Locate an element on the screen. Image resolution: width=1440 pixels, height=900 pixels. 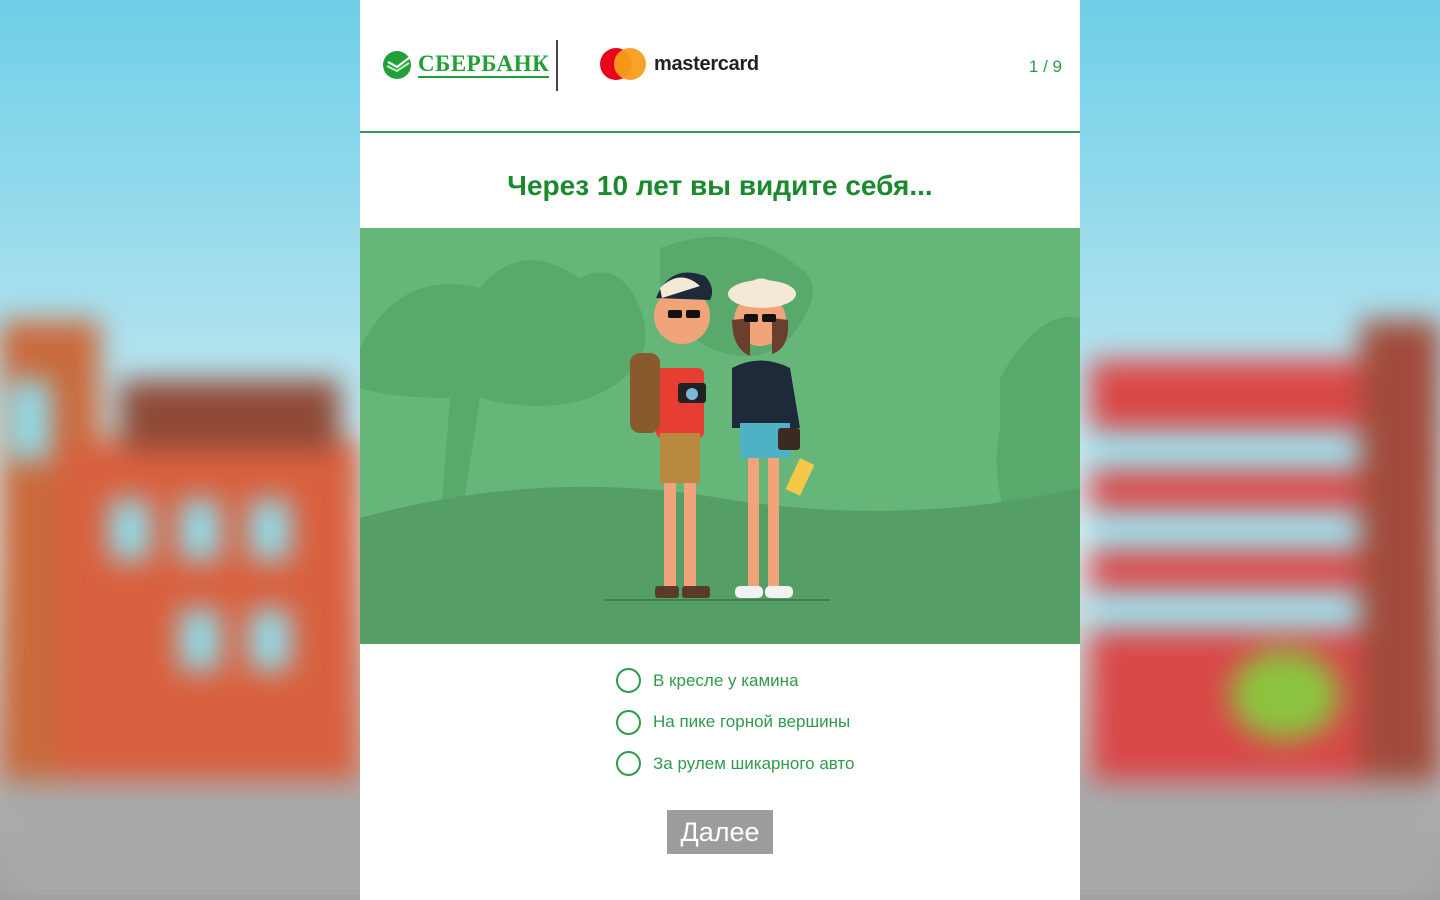
option-label: За рулем шикарного авто is located at coordinates (754, 764).